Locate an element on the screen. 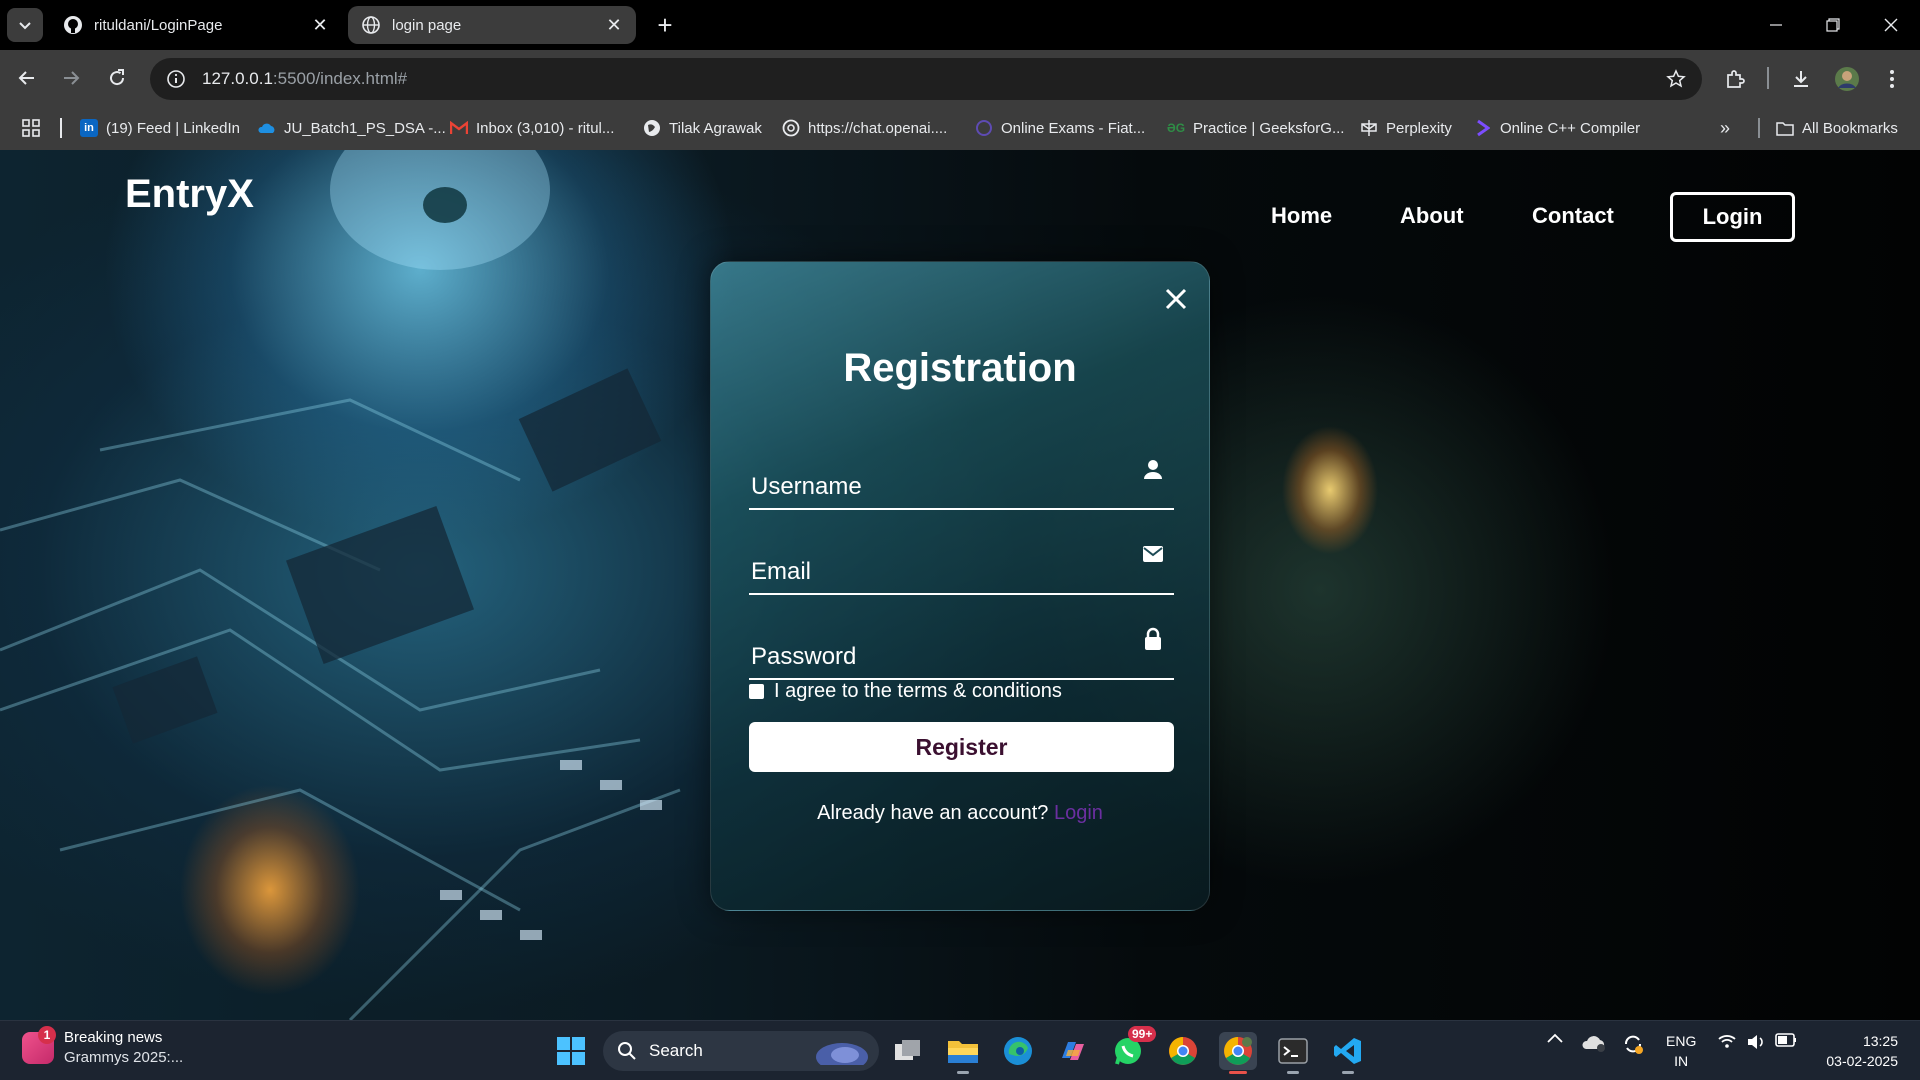 This screenshot has height=1080, width=1920. wifi-icon is located at coordinates (1727, 1041).